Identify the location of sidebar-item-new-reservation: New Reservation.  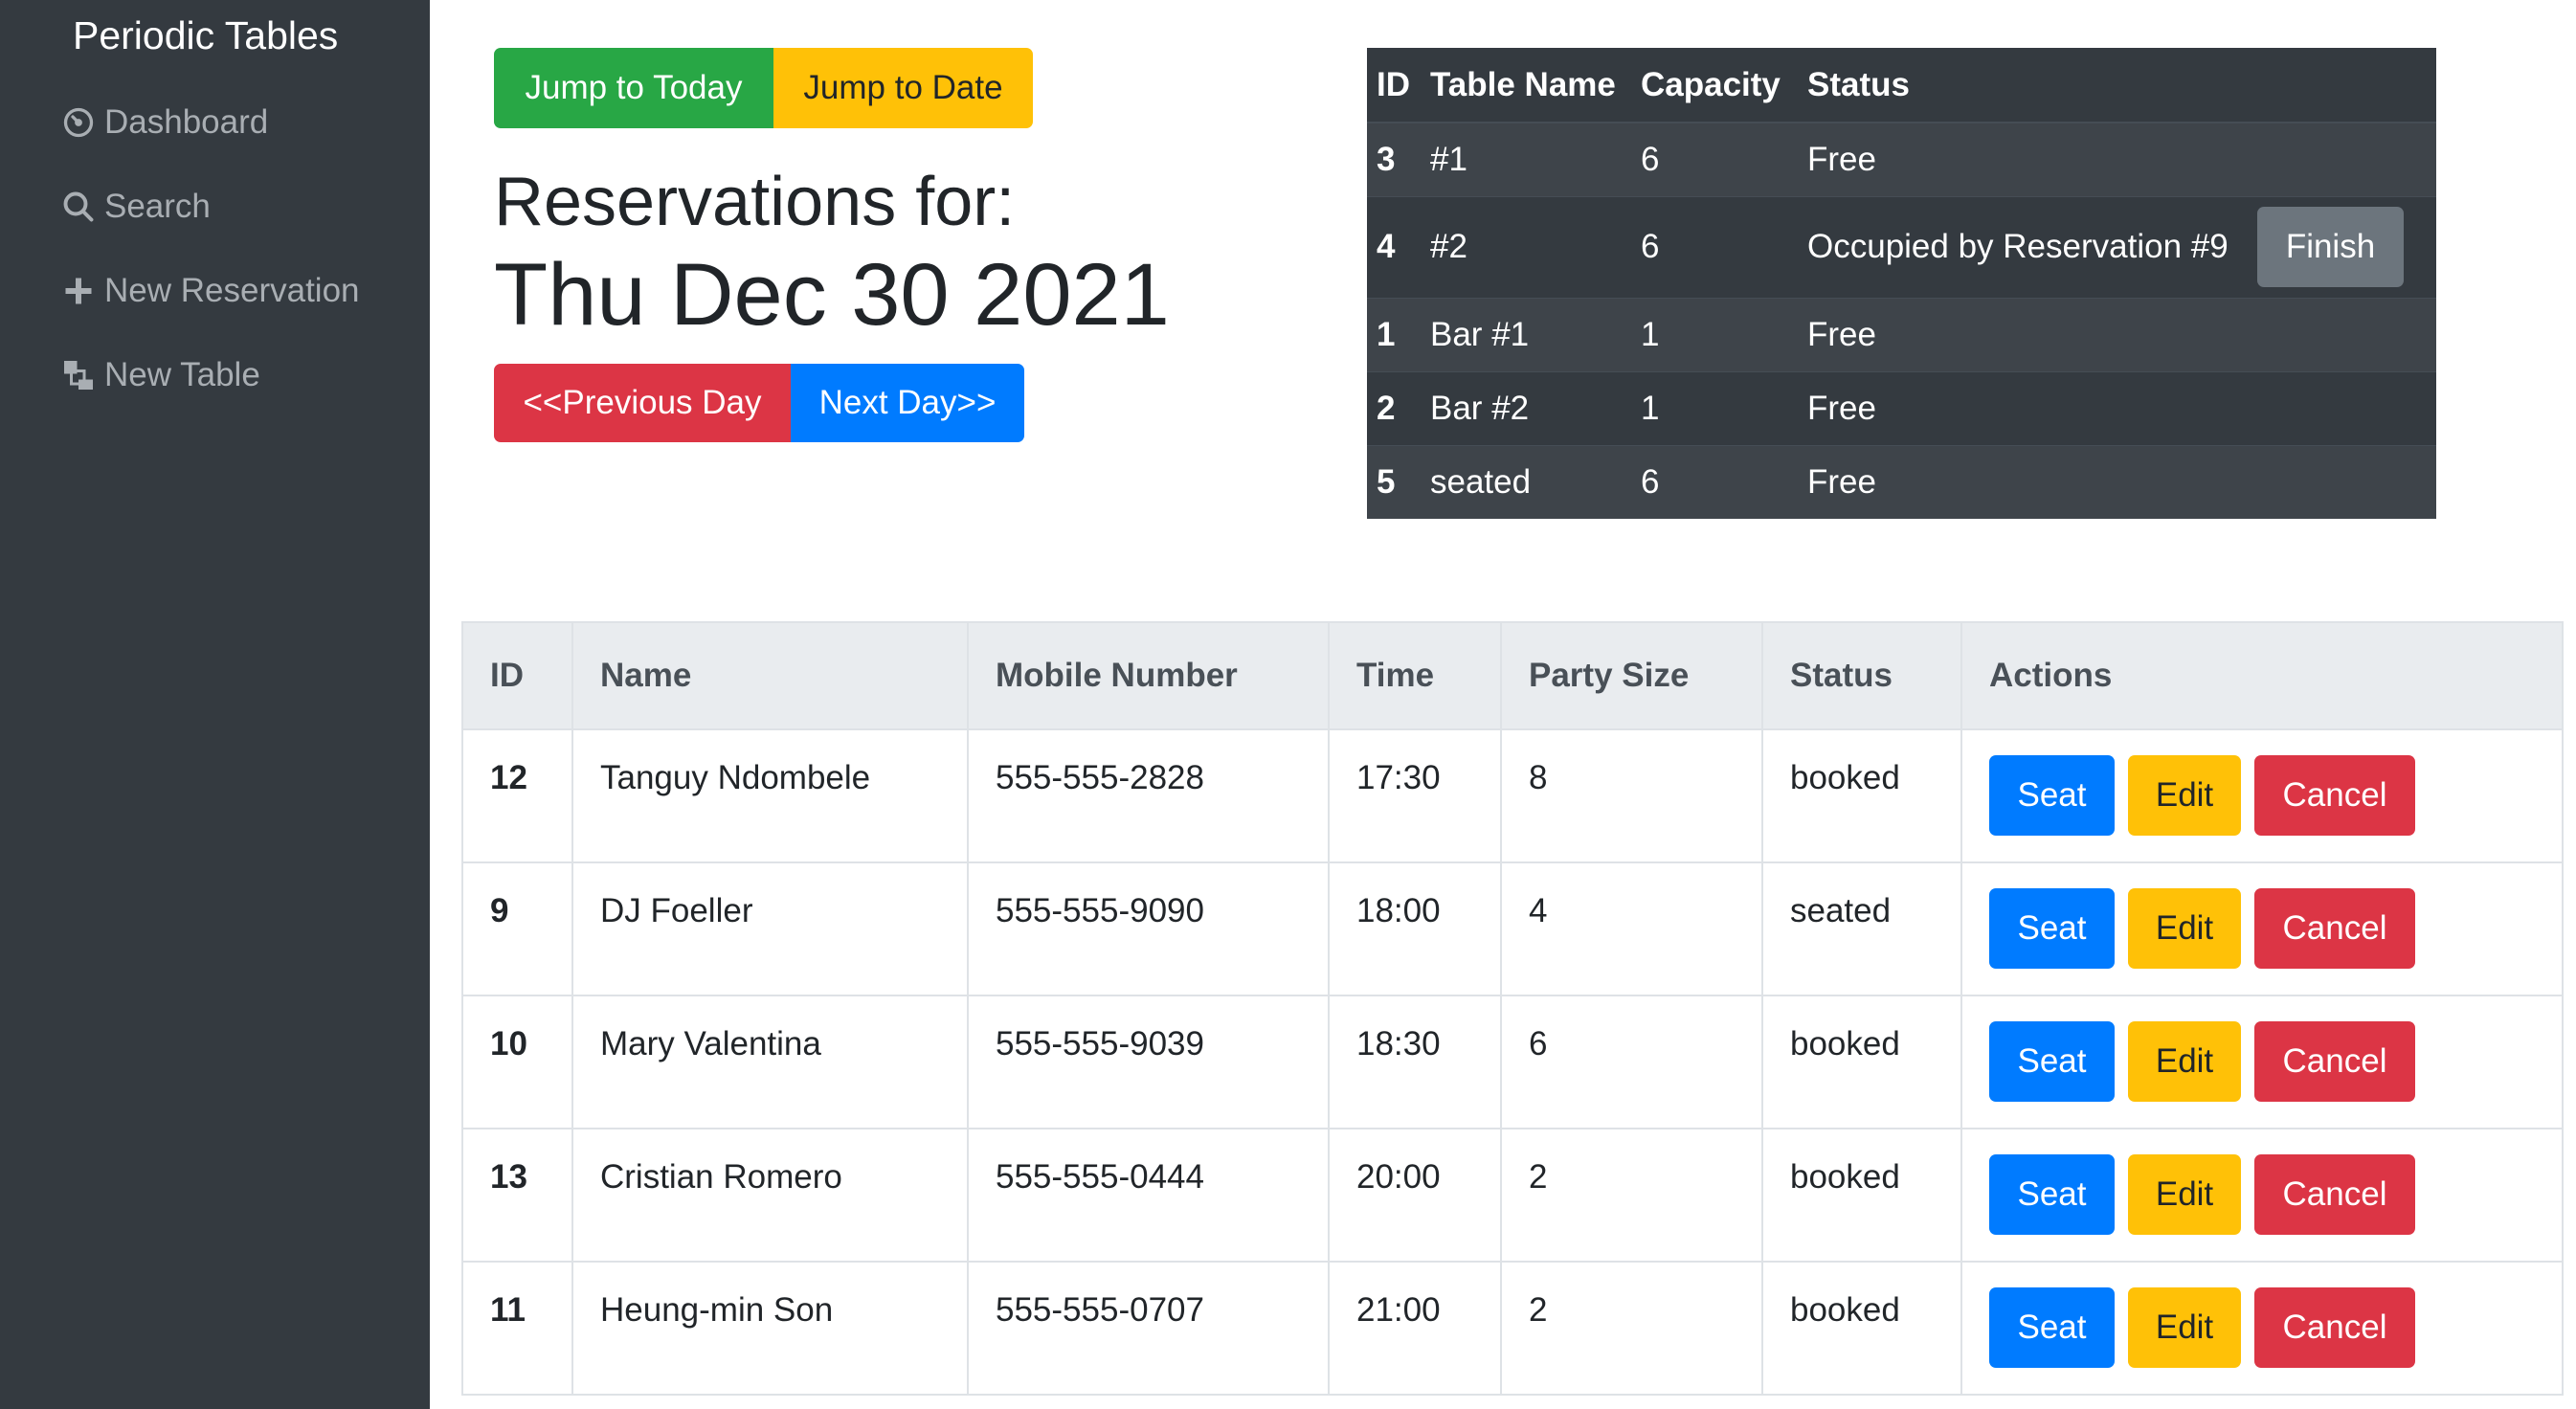
(210, 291).